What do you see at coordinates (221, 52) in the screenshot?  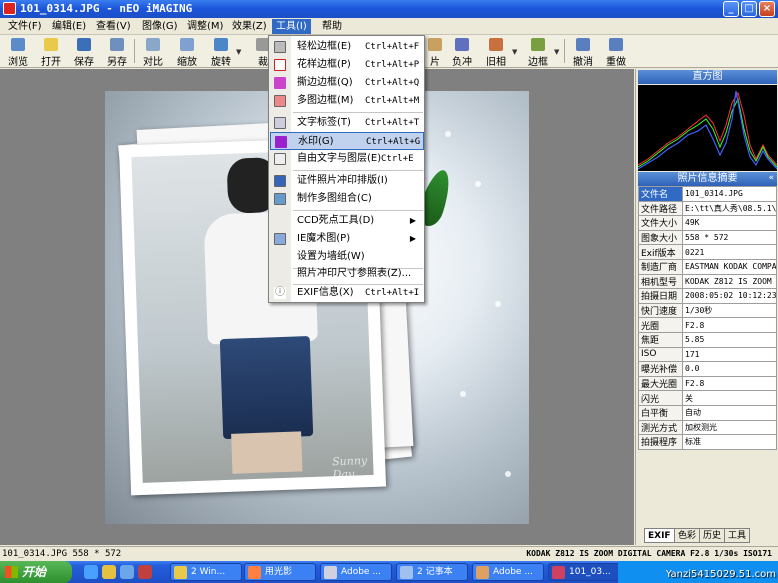 I see `rotate-button: 旋转` at bounding box center [221, 52].